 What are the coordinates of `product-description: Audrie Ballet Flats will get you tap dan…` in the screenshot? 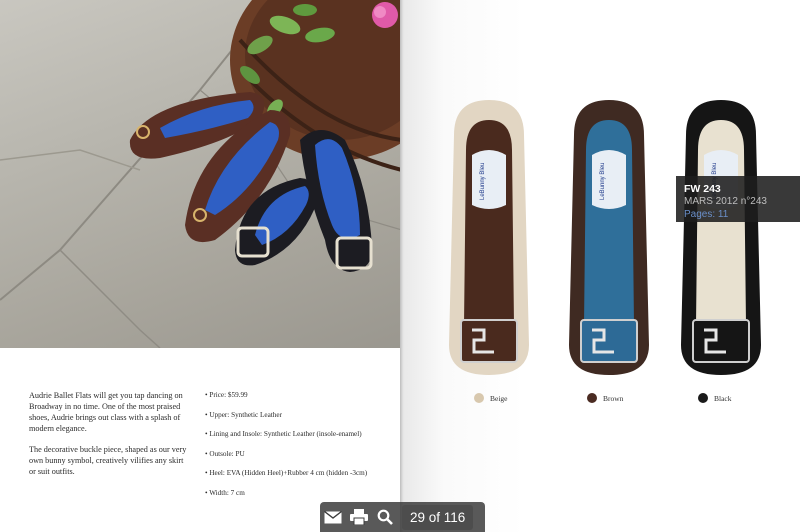 It's located at (109, 438).